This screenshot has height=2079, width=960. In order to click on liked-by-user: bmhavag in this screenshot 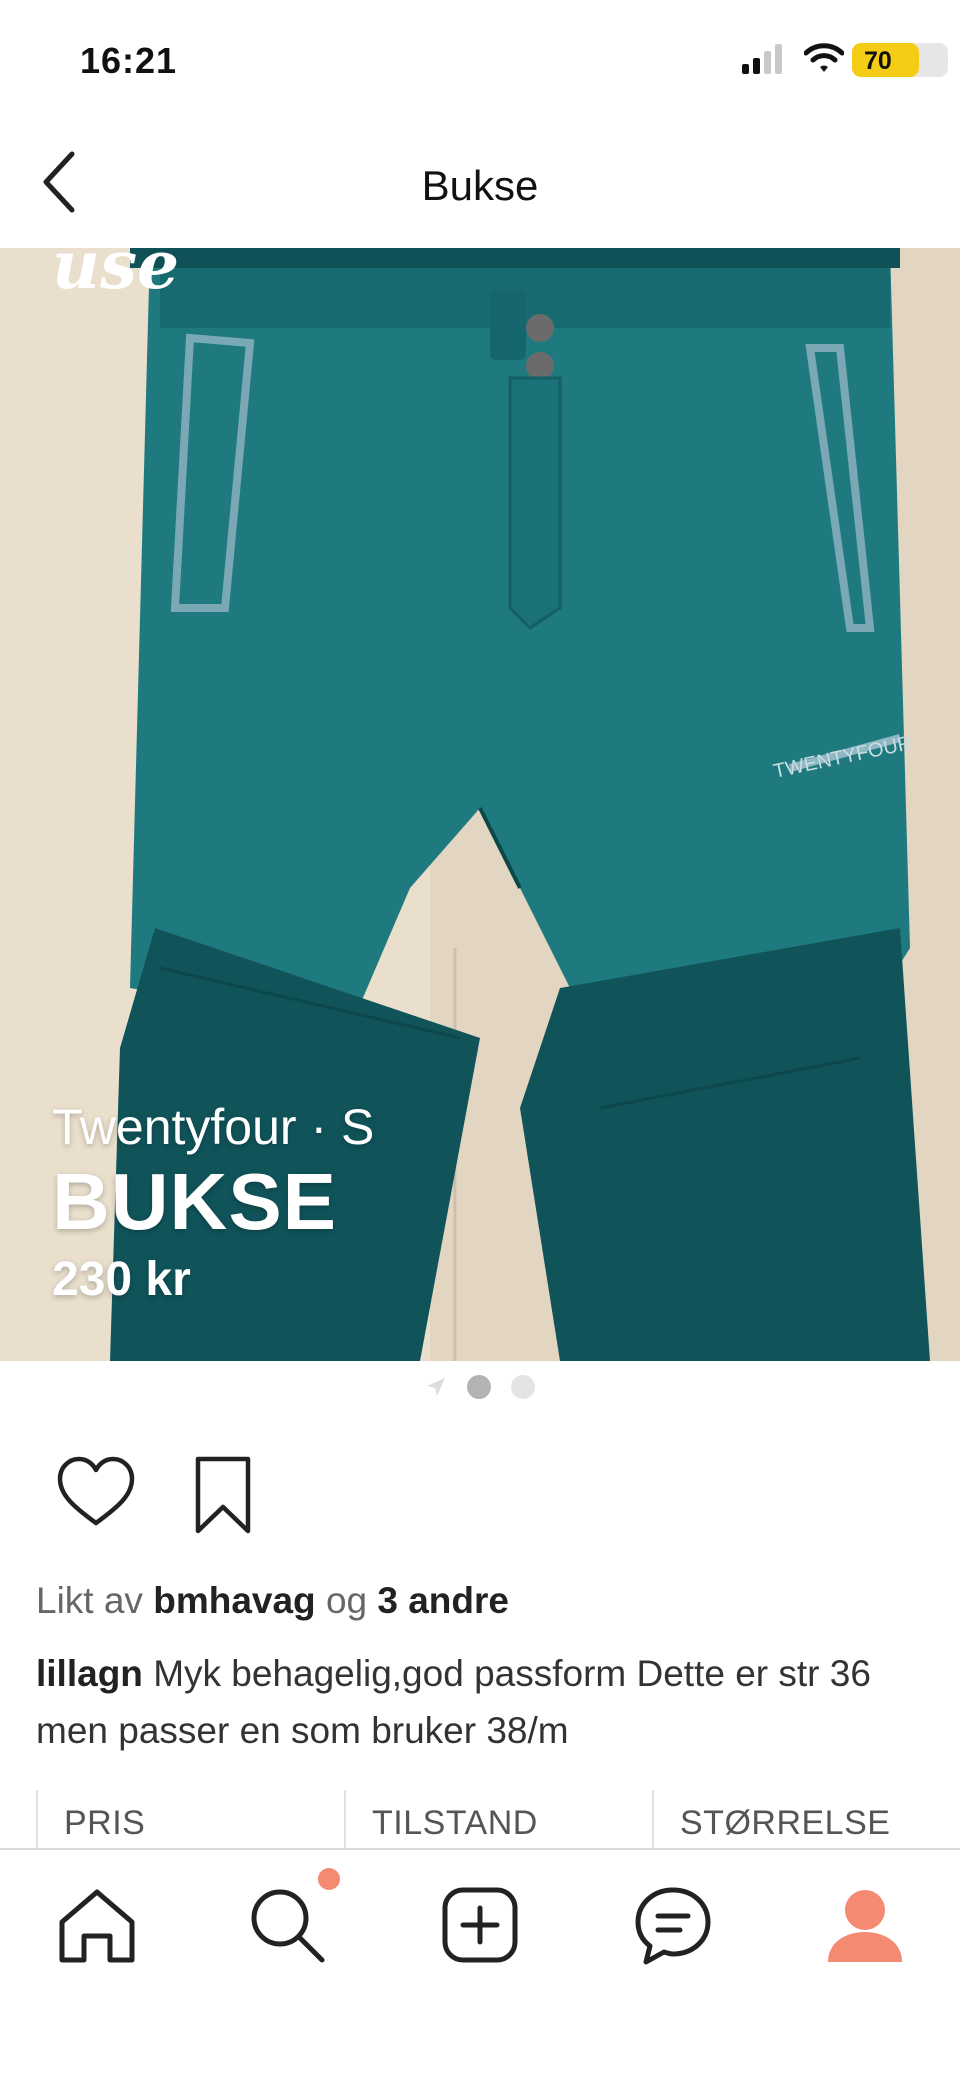, I will do `click(234, 1600)`.